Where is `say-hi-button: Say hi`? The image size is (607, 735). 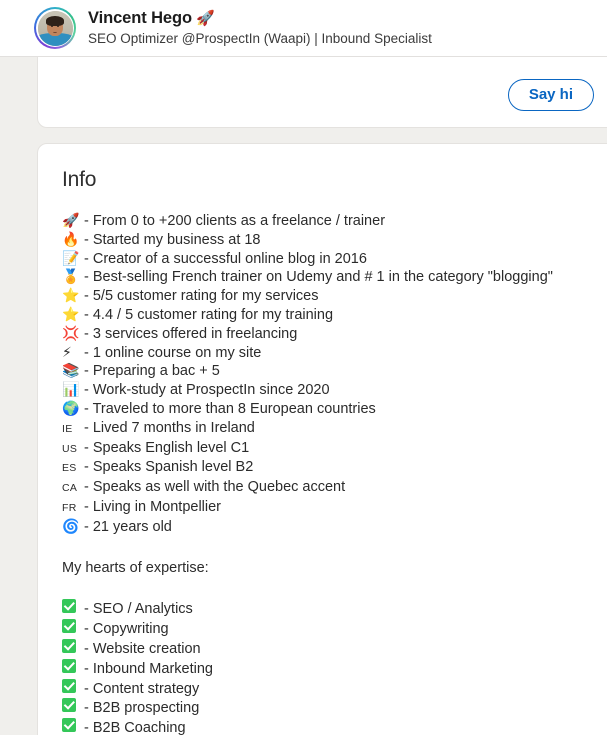
say-hi-button: Say hi is located at coordinates (550, 94).